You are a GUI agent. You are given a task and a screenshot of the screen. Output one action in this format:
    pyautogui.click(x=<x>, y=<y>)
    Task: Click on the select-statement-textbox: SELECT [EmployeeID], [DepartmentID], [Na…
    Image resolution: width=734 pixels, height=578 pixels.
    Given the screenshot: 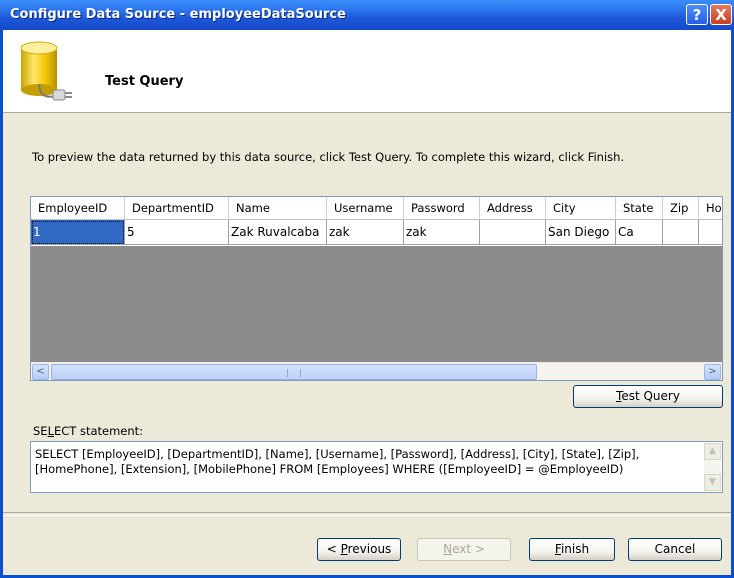 What is the action you would take?
    pyautogui.click(x=376, y=467)
    